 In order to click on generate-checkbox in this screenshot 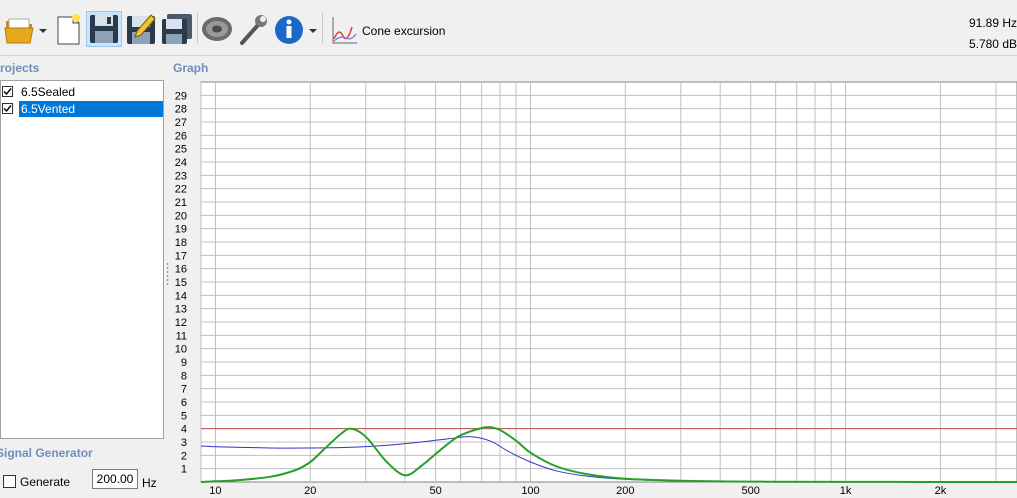, I will do `click(9, 481)`.